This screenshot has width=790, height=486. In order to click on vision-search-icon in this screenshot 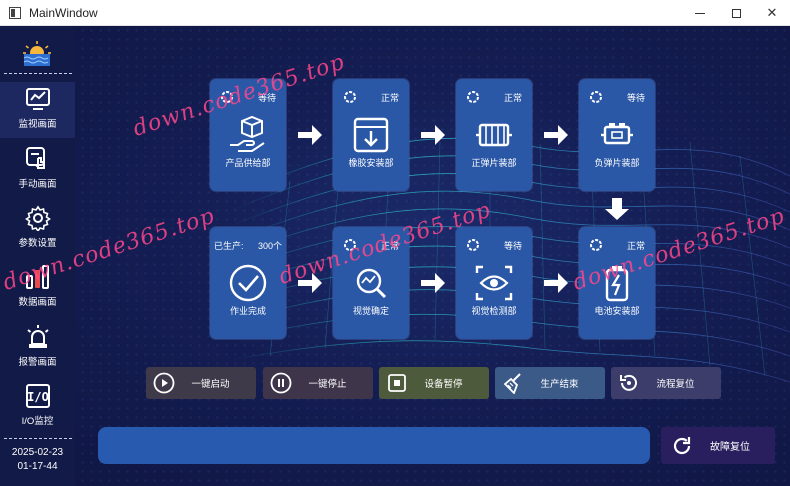, I will do `click(371, 283)`.